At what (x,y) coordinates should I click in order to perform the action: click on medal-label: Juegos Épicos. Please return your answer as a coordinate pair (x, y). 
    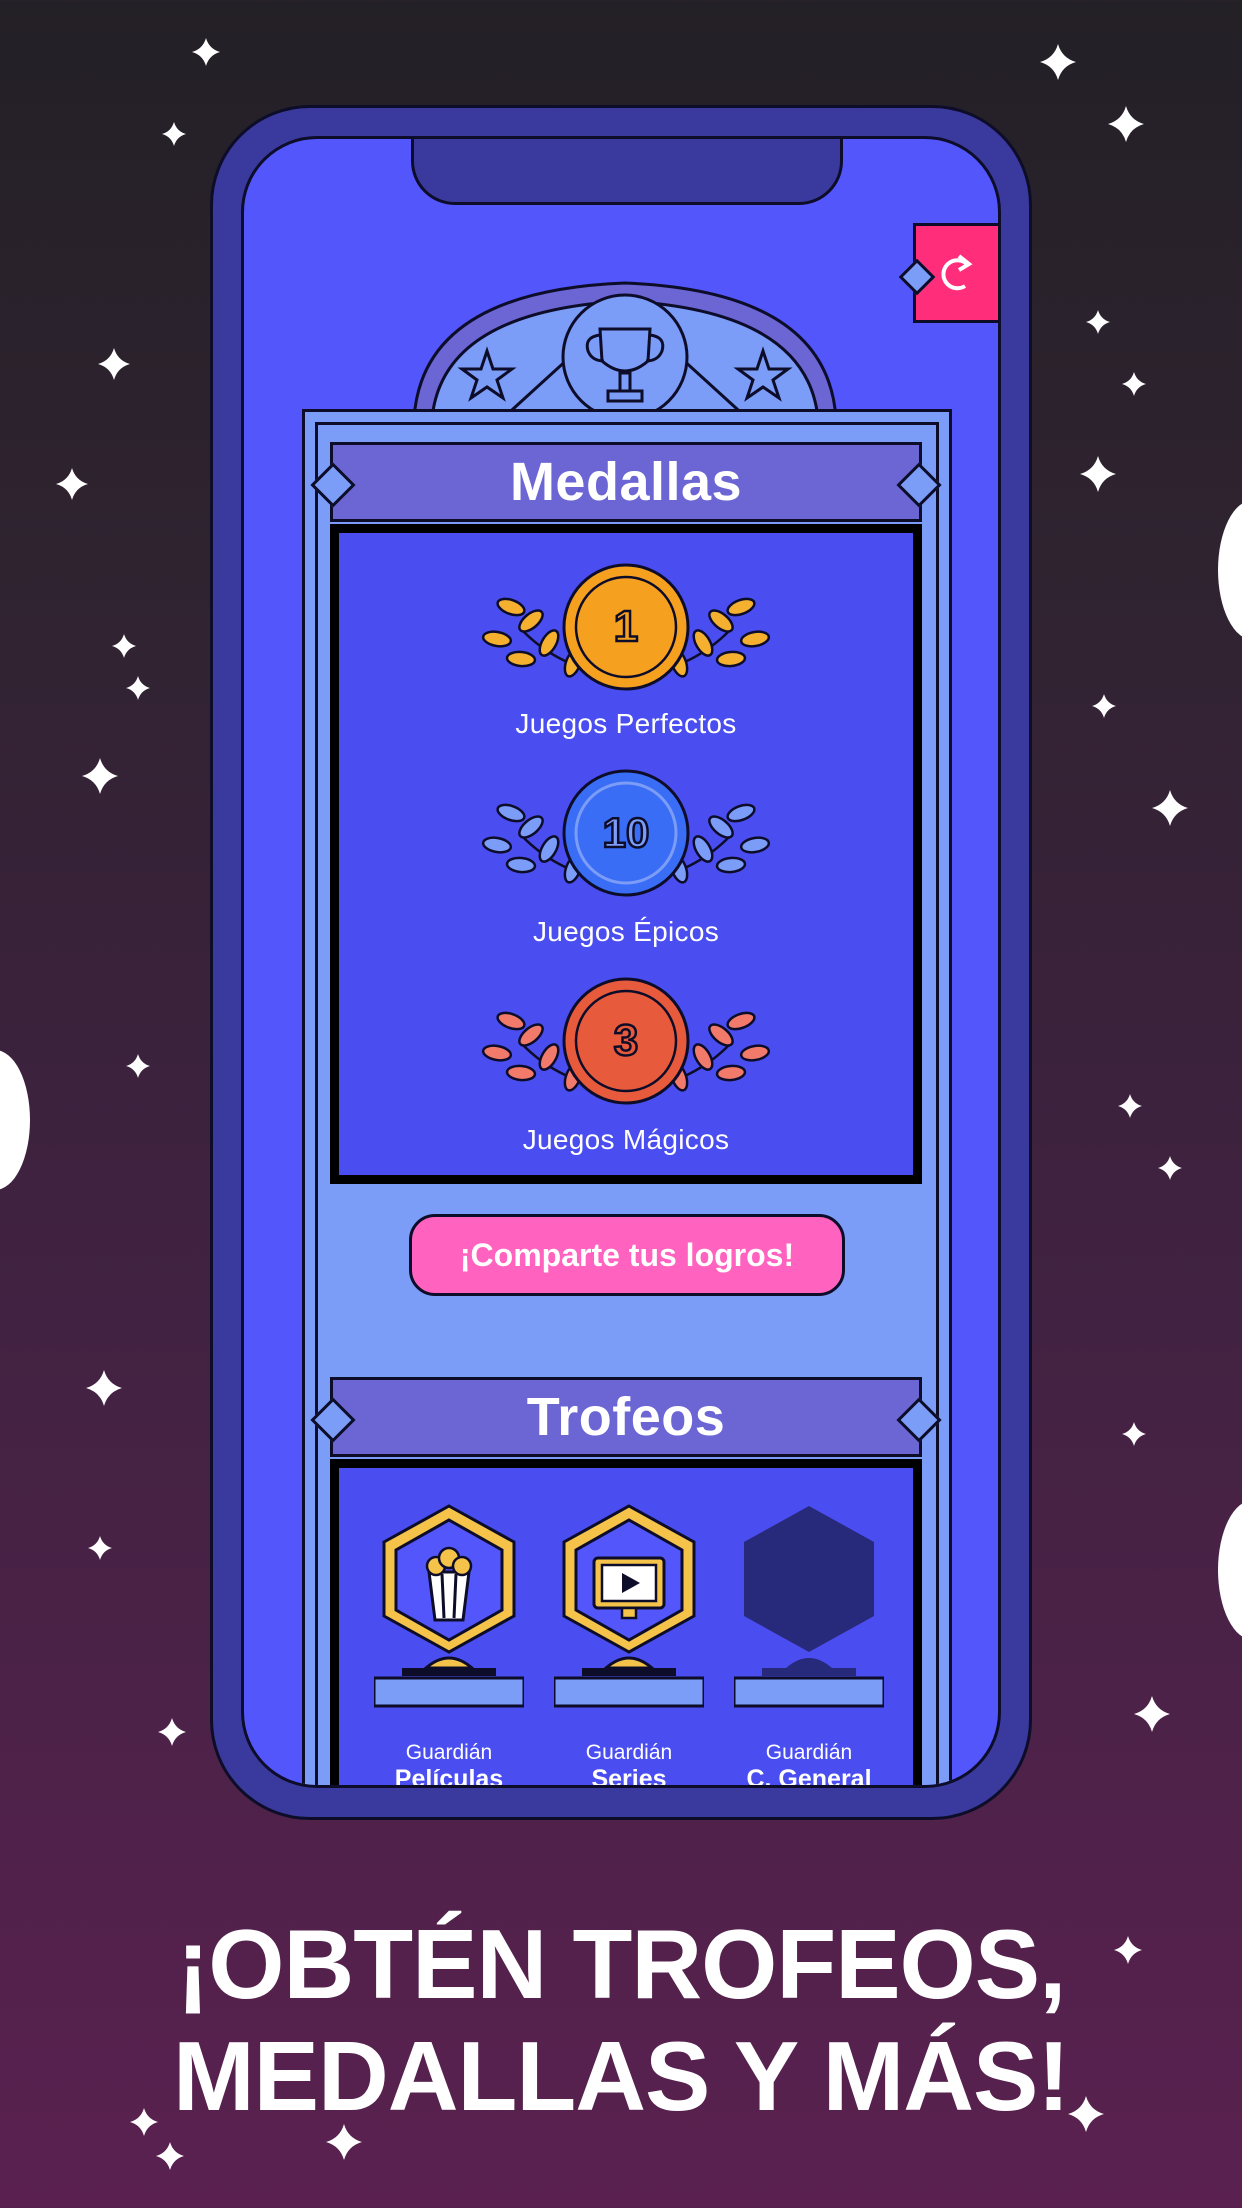
    Looking at the image, I should click on (625, 931).